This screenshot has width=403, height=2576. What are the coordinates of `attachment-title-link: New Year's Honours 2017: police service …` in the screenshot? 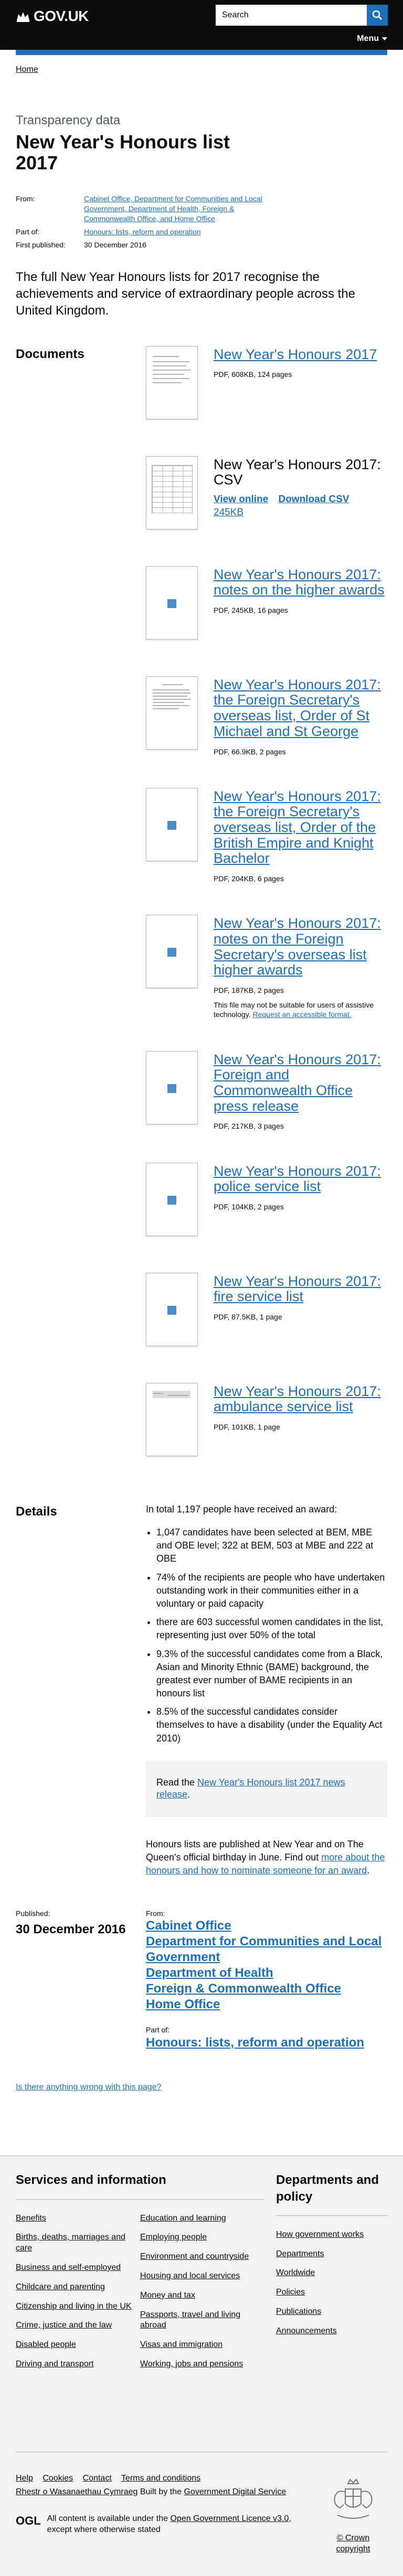 It's located at (300, 1179).